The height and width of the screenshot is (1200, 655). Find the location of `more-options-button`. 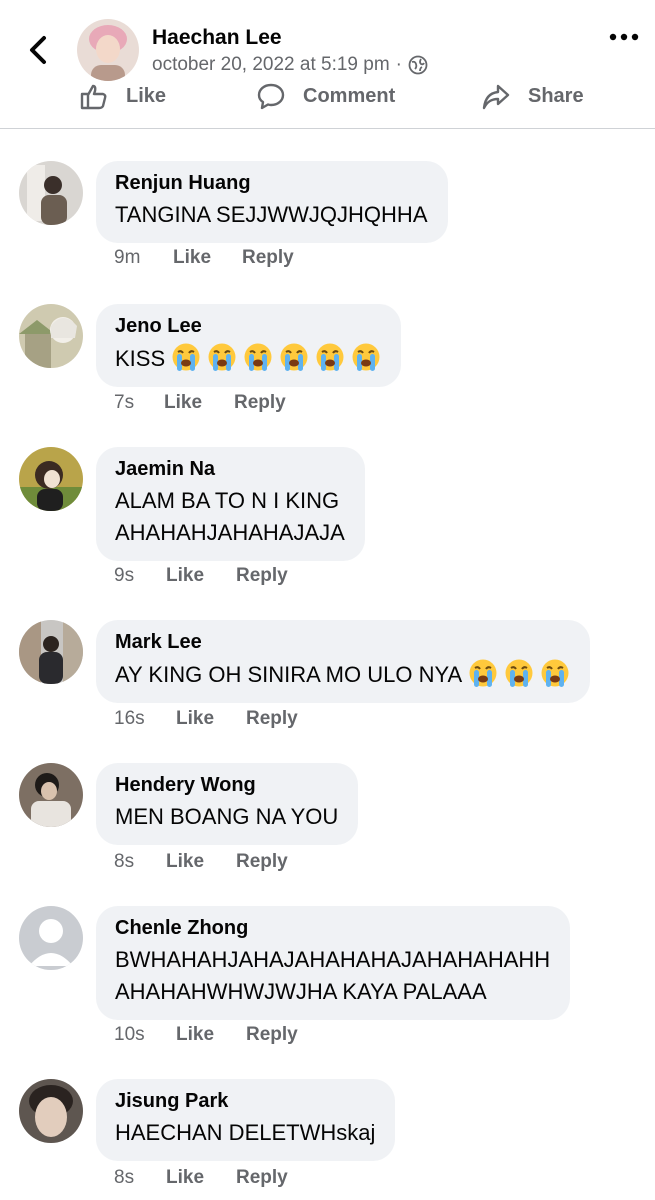

more-options-button is located at coordinates (624, 37).